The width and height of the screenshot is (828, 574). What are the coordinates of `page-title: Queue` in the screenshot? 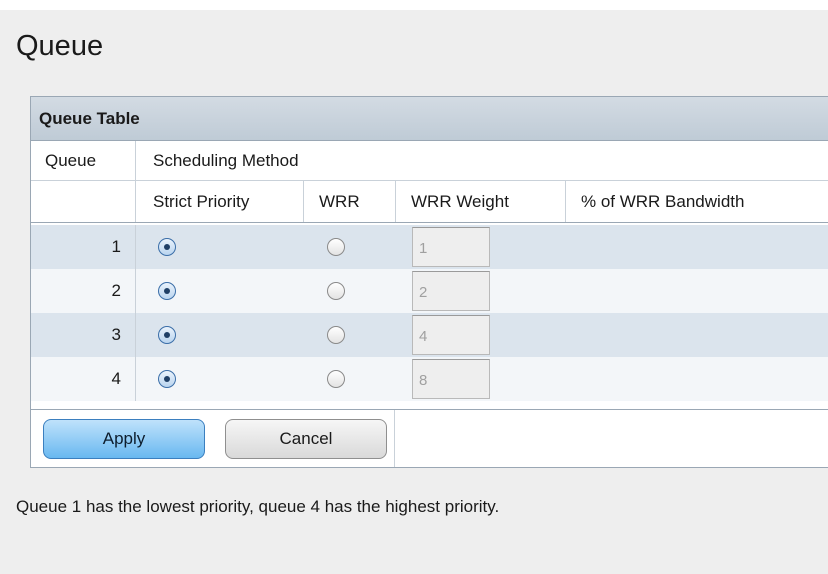 It's located at (60, 46).